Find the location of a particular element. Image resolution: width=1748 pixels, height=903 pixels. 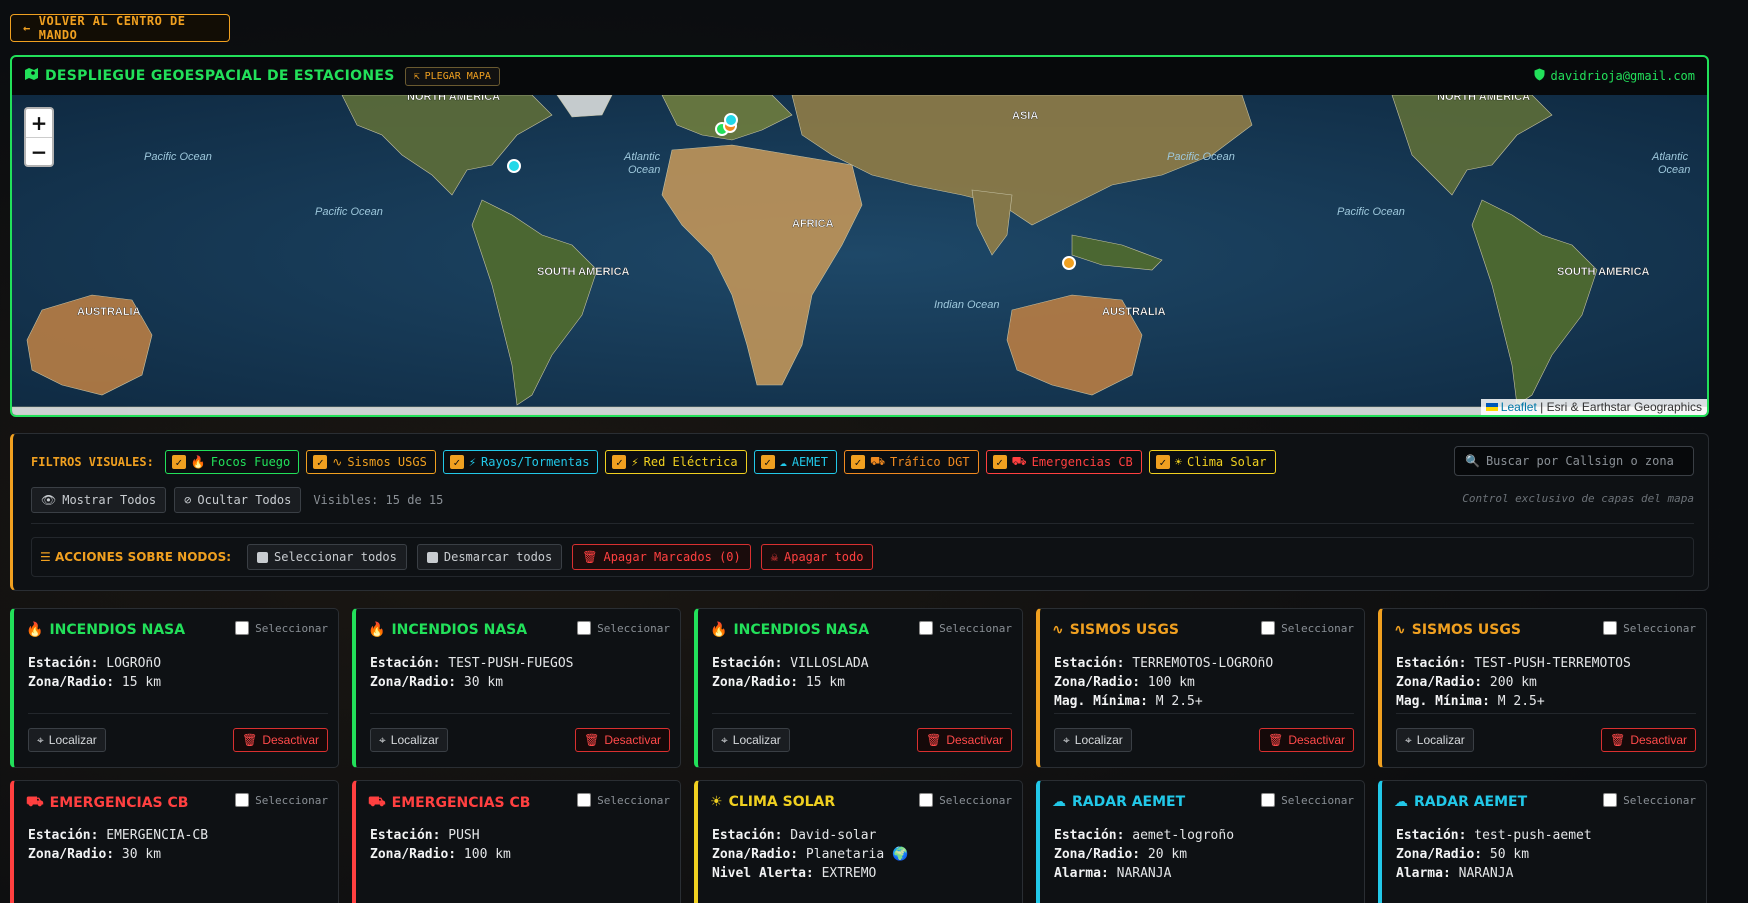

label-south-america: SOUTH AMERICA is located at coordinates (583, 272).